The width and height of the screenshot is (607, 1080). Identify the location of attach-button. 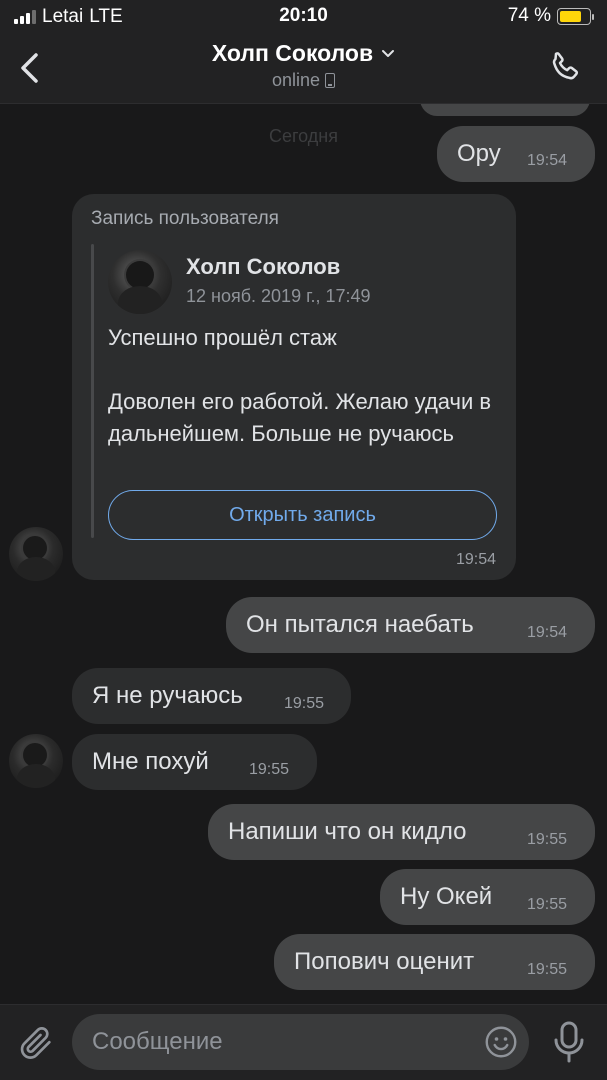
(36, 1043).